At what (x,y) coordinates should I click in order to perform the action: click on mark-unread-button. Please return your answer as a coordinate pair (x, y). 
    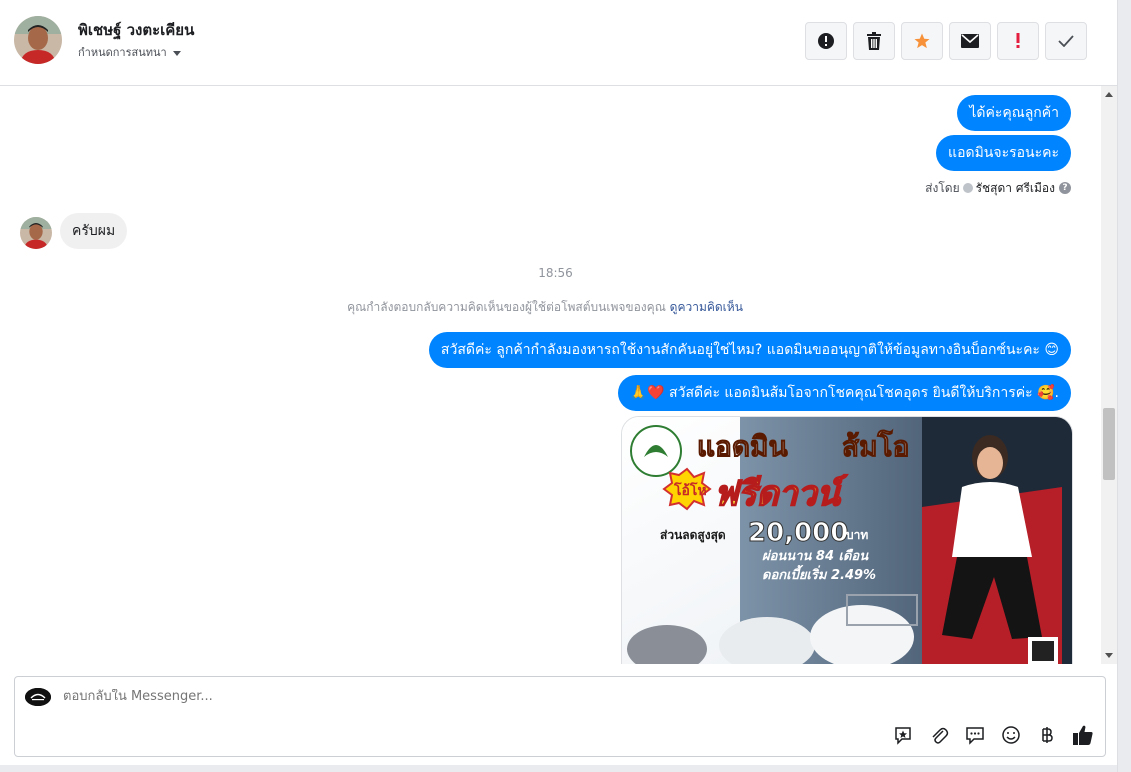
    Looking at the image, I should click on (970, 41).